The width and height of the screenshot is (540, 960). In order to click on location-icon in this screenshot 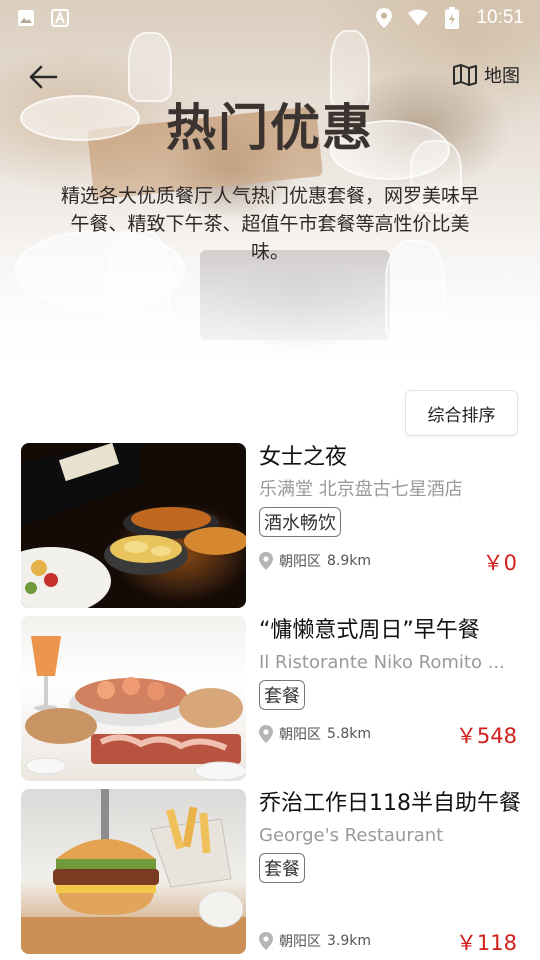, I will do `click(384, 18)`.